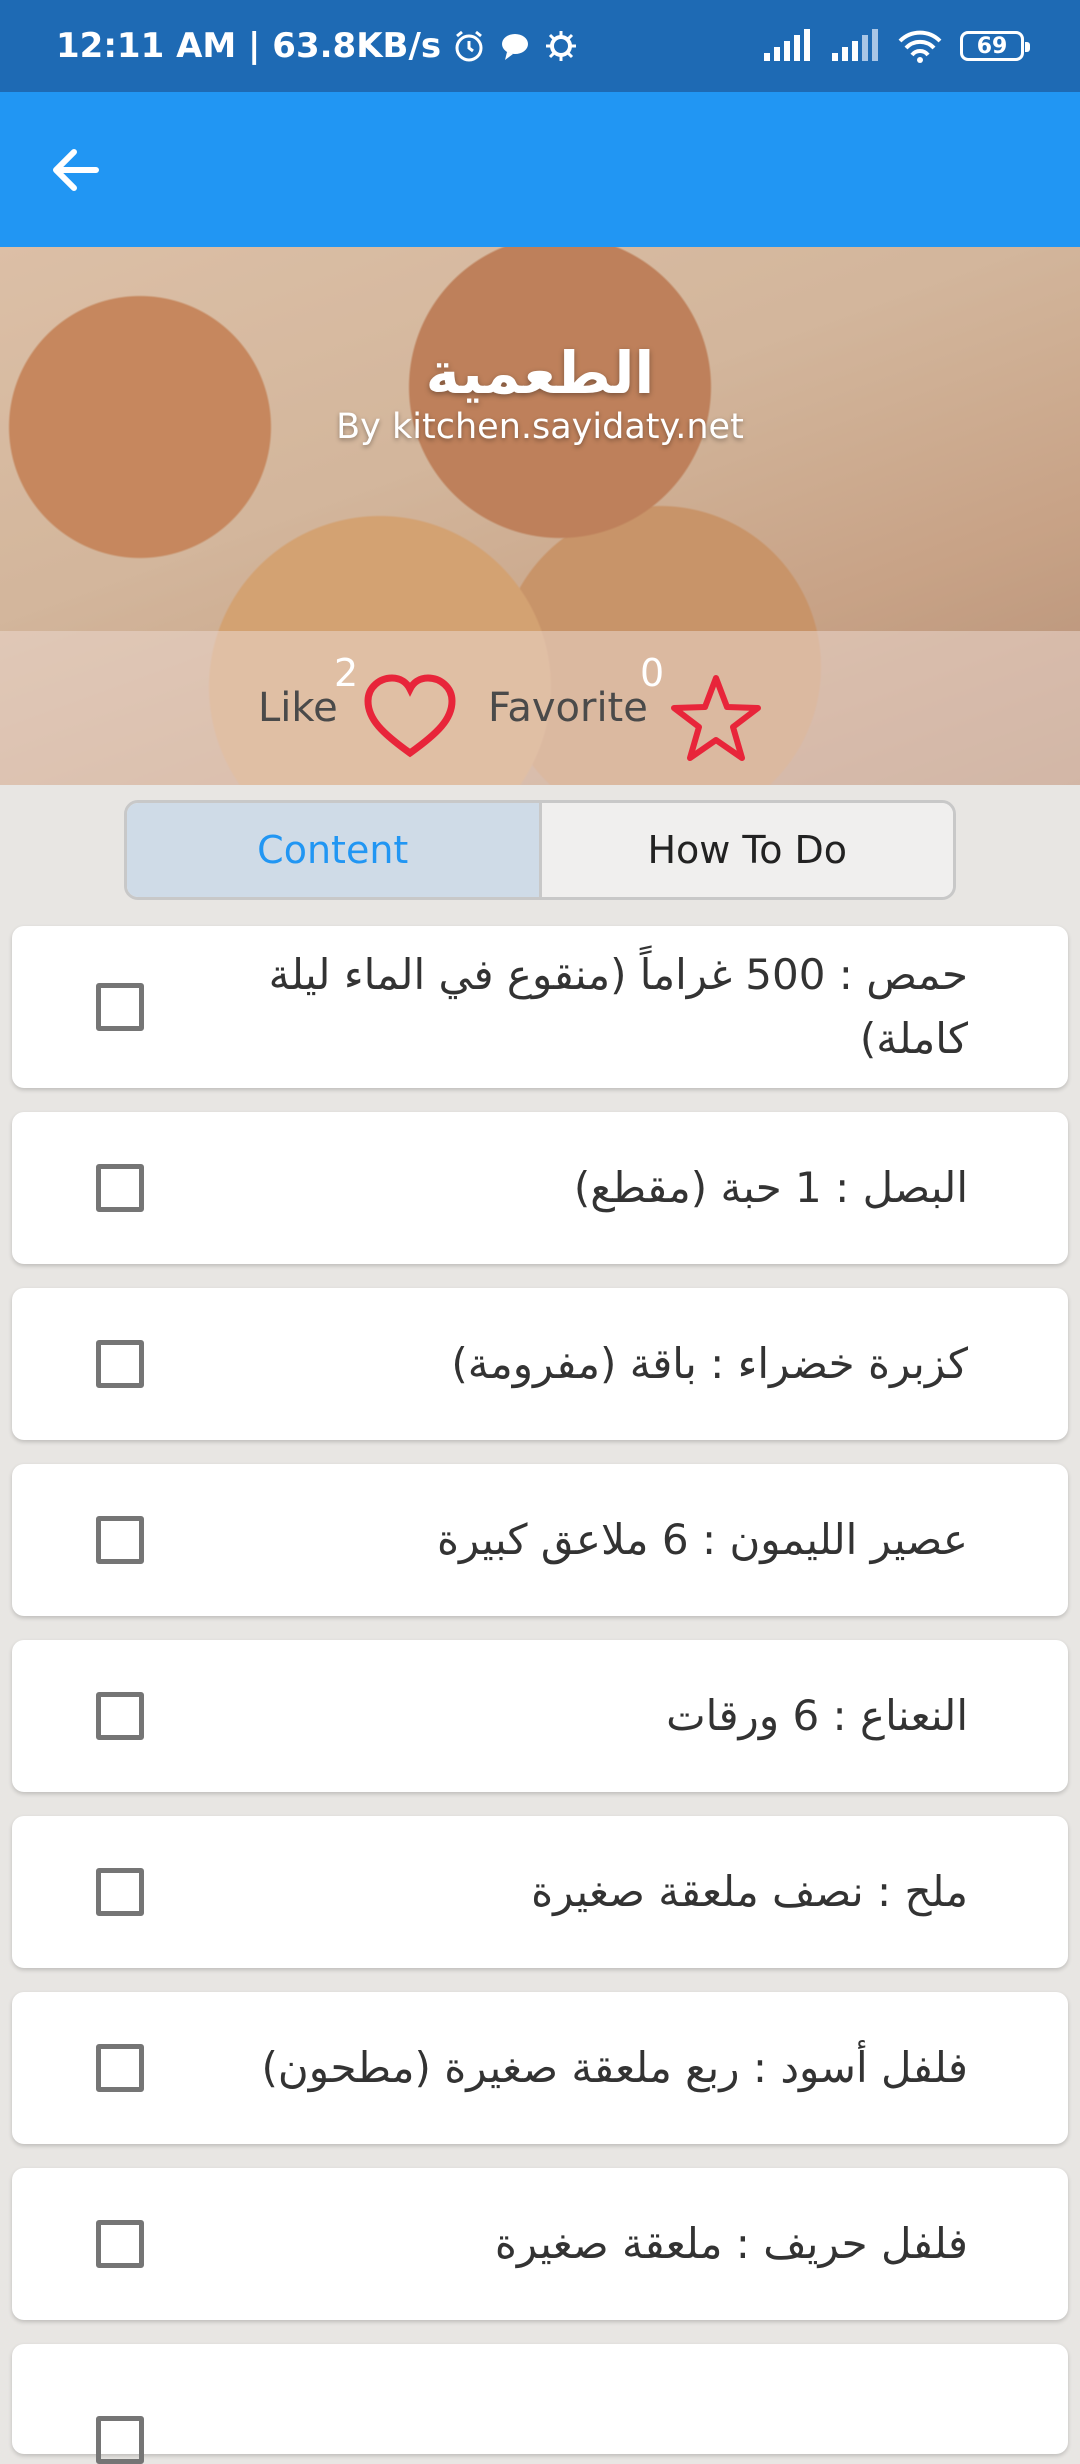  Describe the element at coordinates (702, 1539) in the screenshot. I see `ingredient-text: عصير الليمون : 6 ملاعق كبيرة` at that location.